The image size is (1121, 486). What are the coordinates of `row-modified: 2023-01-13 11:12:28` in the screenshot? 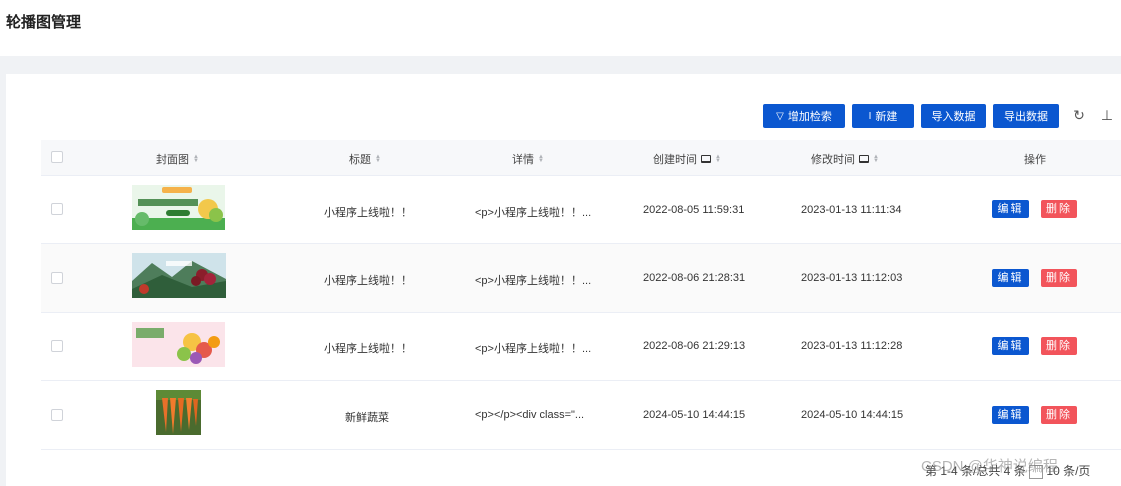 It's located at (852, 346).